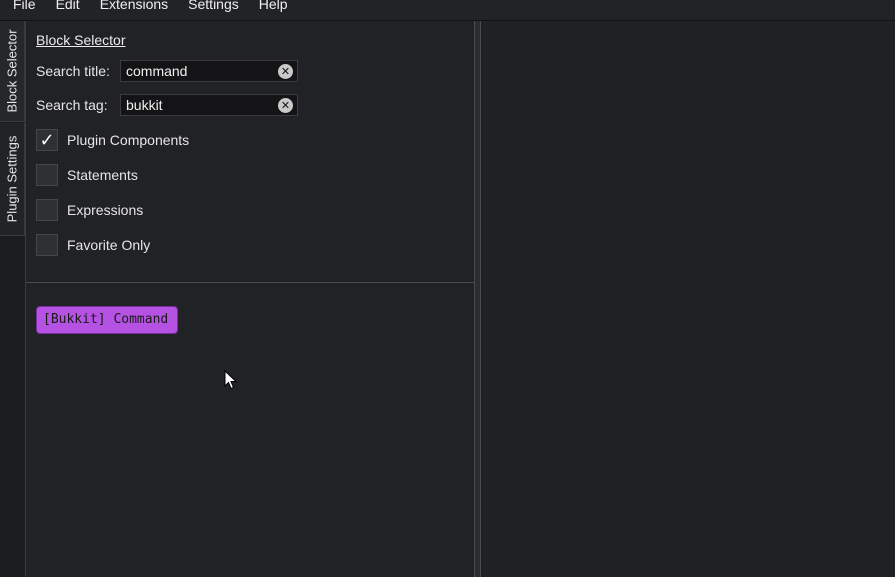 The height and width of the screenshot is (577, 895). Describe the element at coordinates (47, 245) in the screenshot. I see `checkbox-favorite-only` at that location.